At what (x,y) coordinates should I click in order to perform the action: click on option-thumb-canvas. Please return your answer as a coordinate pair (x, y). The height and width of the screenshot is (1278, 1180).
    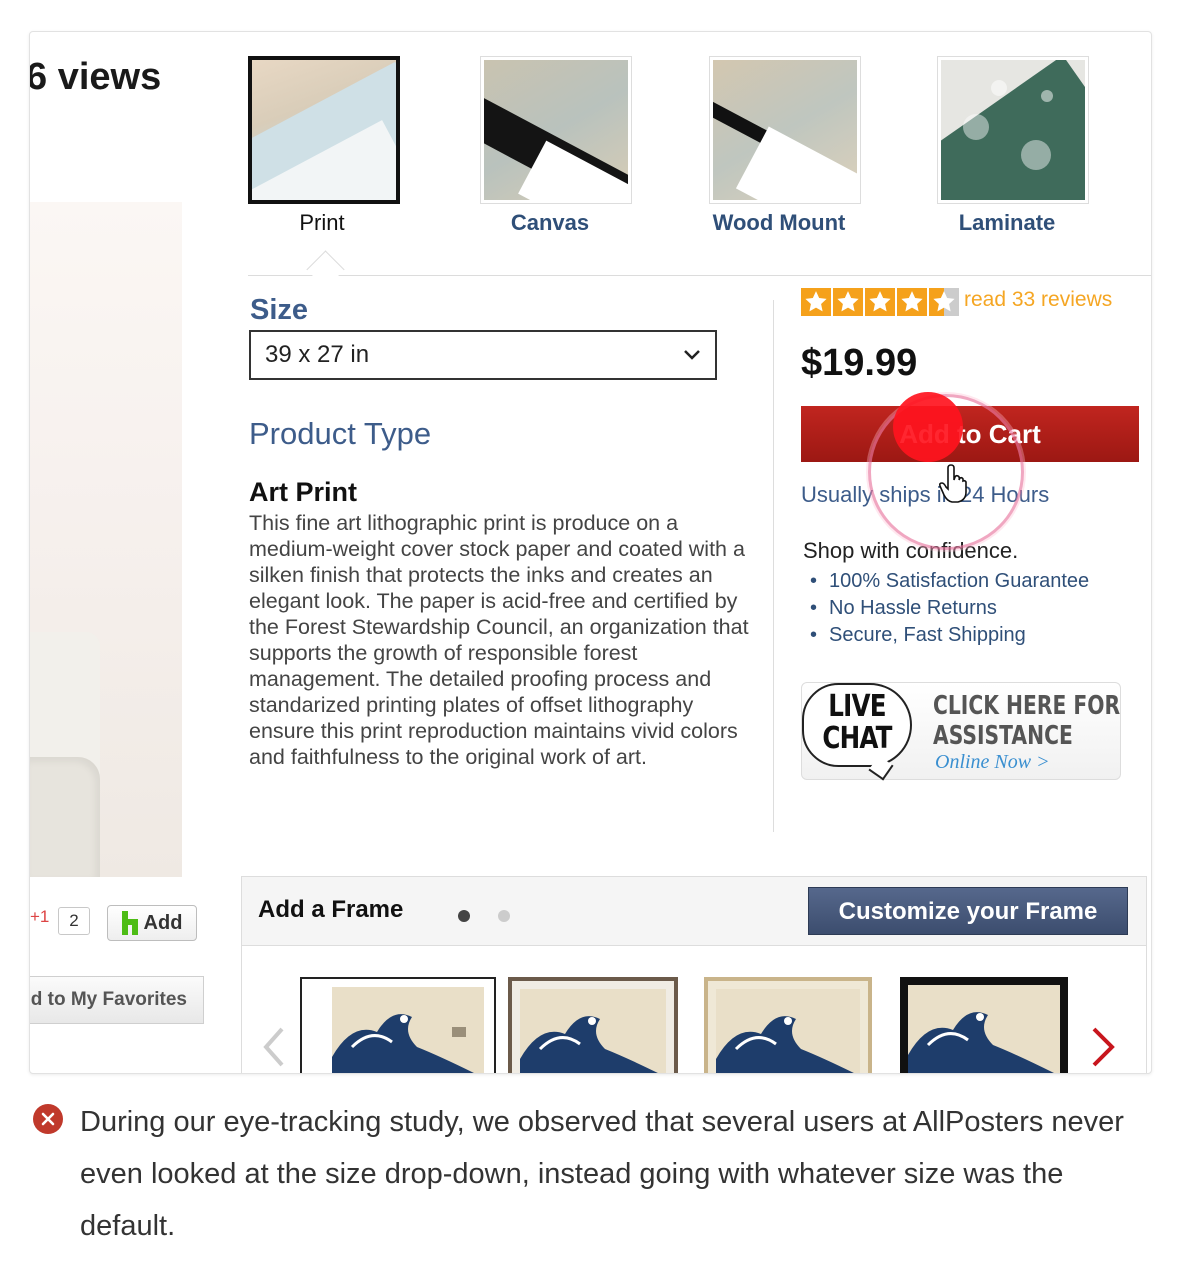
    Looking at the image, I should click on (556, 130).